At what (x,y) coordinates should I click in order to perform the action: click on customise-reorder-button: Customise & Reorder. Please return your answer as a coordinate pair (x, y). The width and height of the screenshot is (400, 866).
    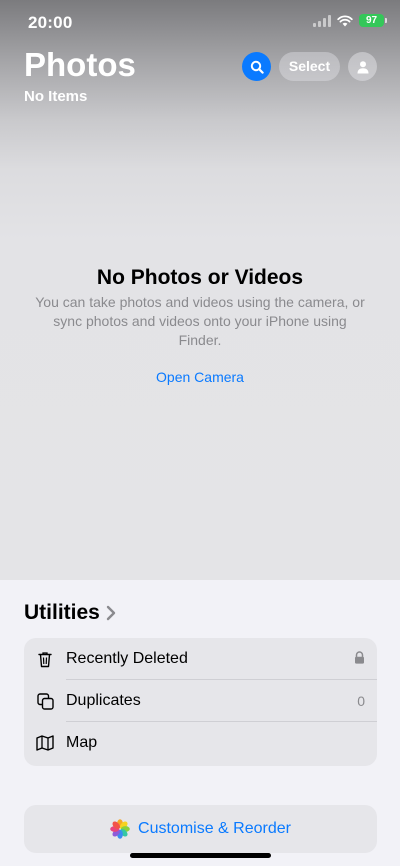
    Looking at the image, I should click on (200, 829).